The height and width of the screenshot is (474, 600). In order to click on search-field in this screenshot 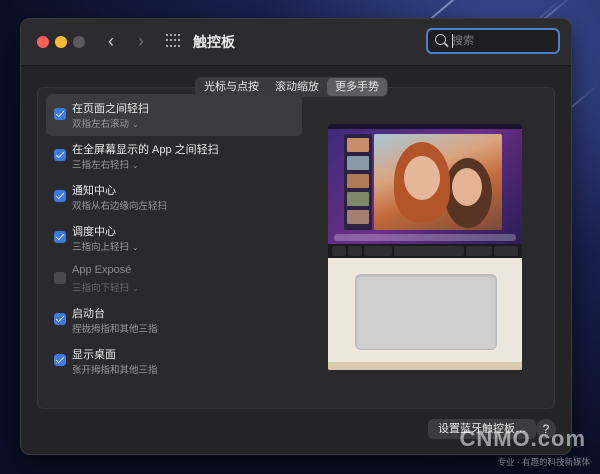, I will do `click(493, 41)`.